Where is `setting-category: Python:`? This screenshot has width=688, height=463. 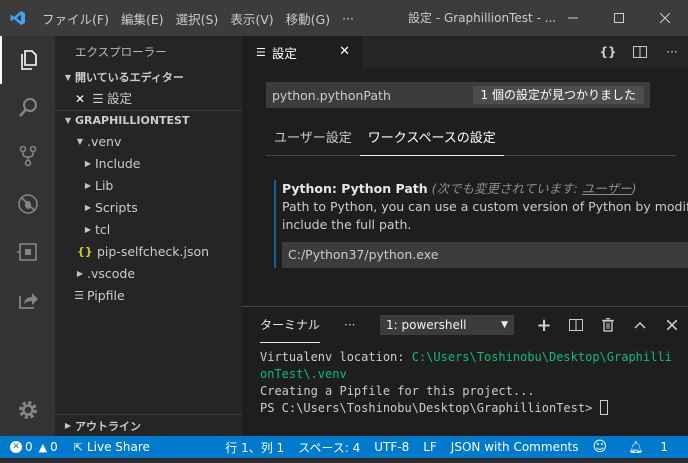 setting-category: Python: is located at coordinates (312, 188).